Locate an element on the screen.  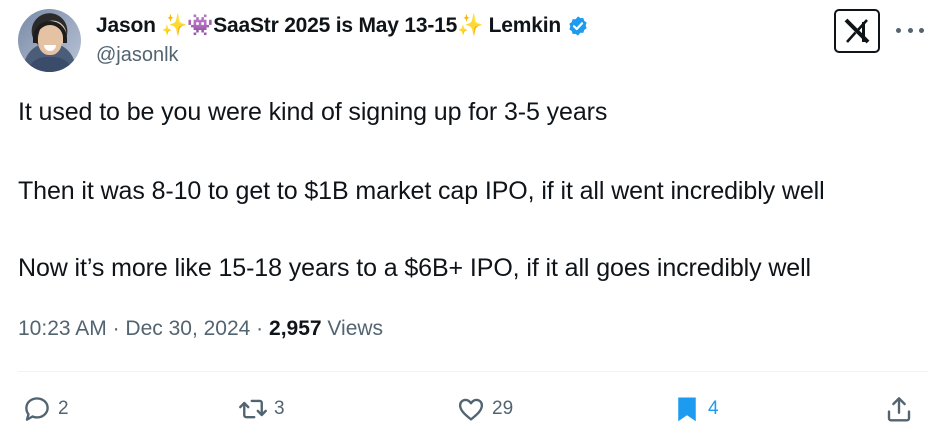
share-icon is located at coordinates (899, 409).